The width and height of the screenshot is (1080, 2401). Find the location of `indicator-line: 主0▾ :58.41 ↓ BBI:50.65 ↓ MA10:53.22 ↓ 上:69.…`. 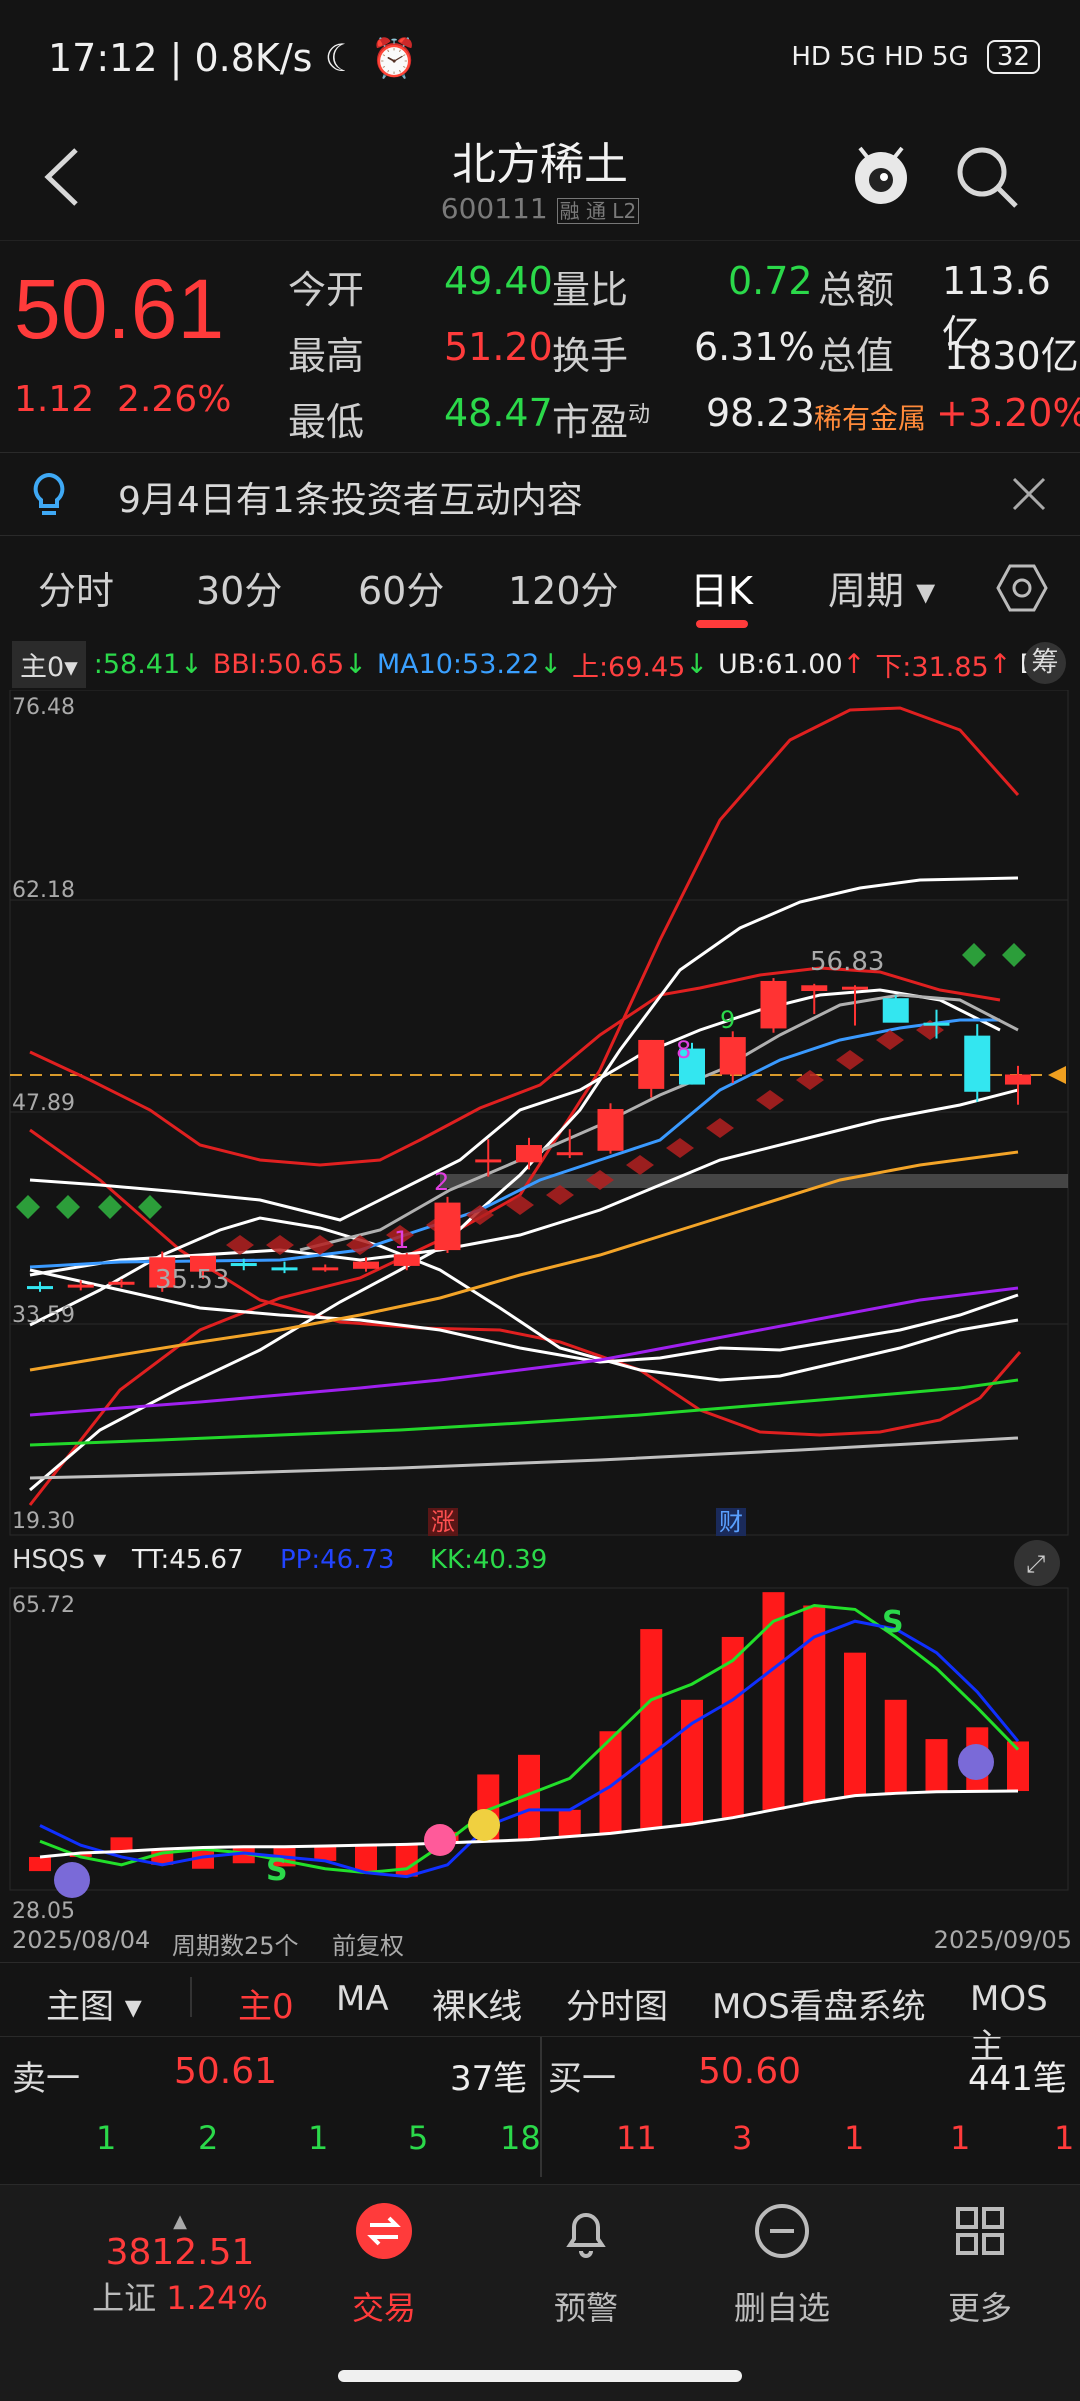

indicator-line: 主0▾ :58.41 ↓ BBI:50.65 ↓ MA10:53.22 ↓ 上:69.… is located at coordinates (540, 664).